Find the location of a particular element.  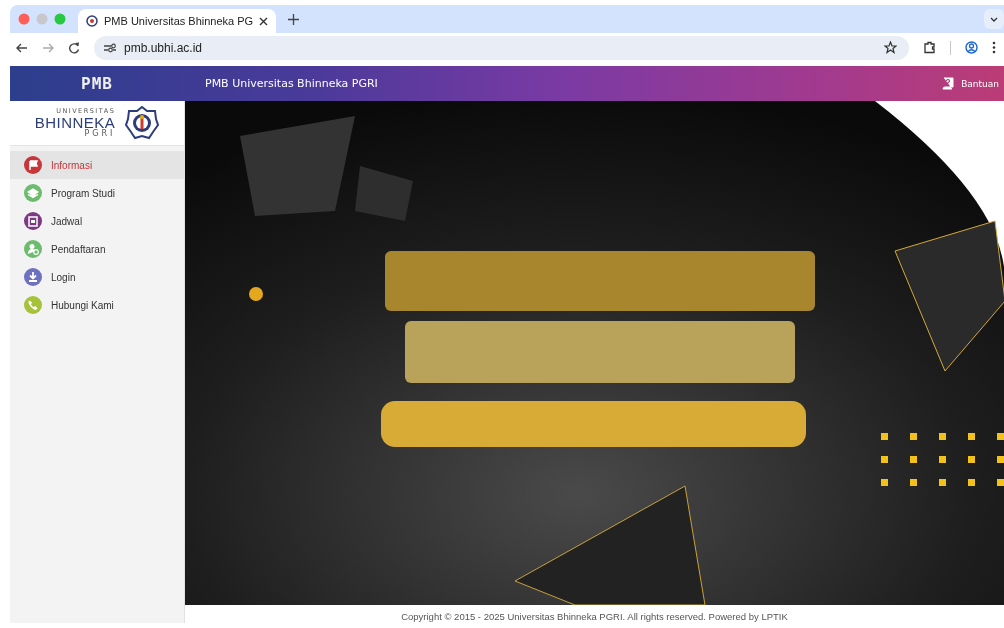

puzzle-icon is located at coordinates (929, 47).